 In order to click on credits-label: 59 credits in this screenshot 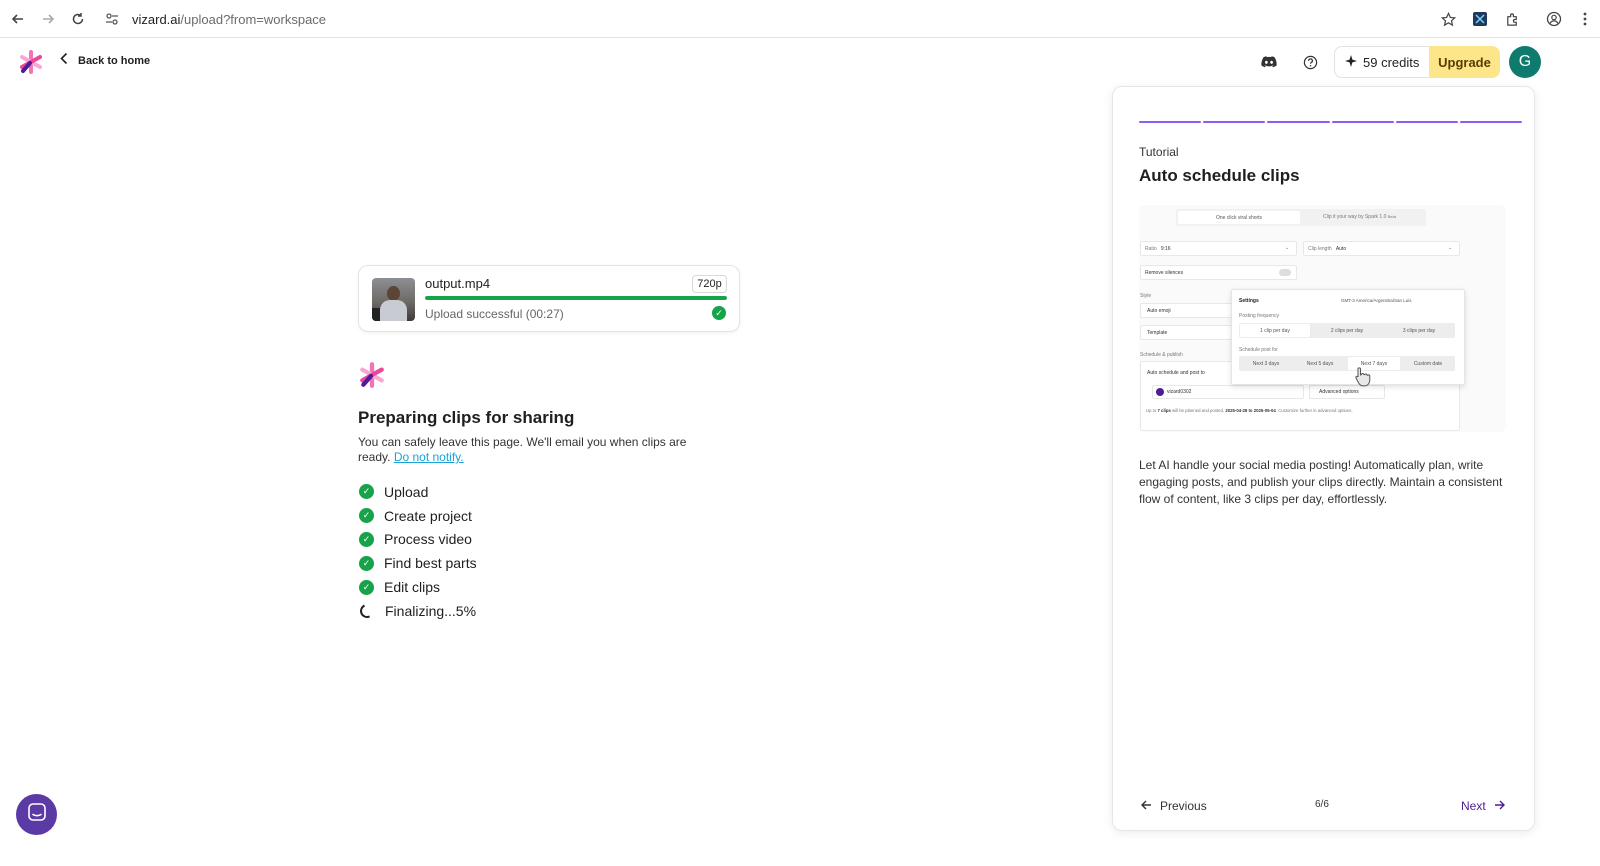, I will do `click(1391, 62)`.